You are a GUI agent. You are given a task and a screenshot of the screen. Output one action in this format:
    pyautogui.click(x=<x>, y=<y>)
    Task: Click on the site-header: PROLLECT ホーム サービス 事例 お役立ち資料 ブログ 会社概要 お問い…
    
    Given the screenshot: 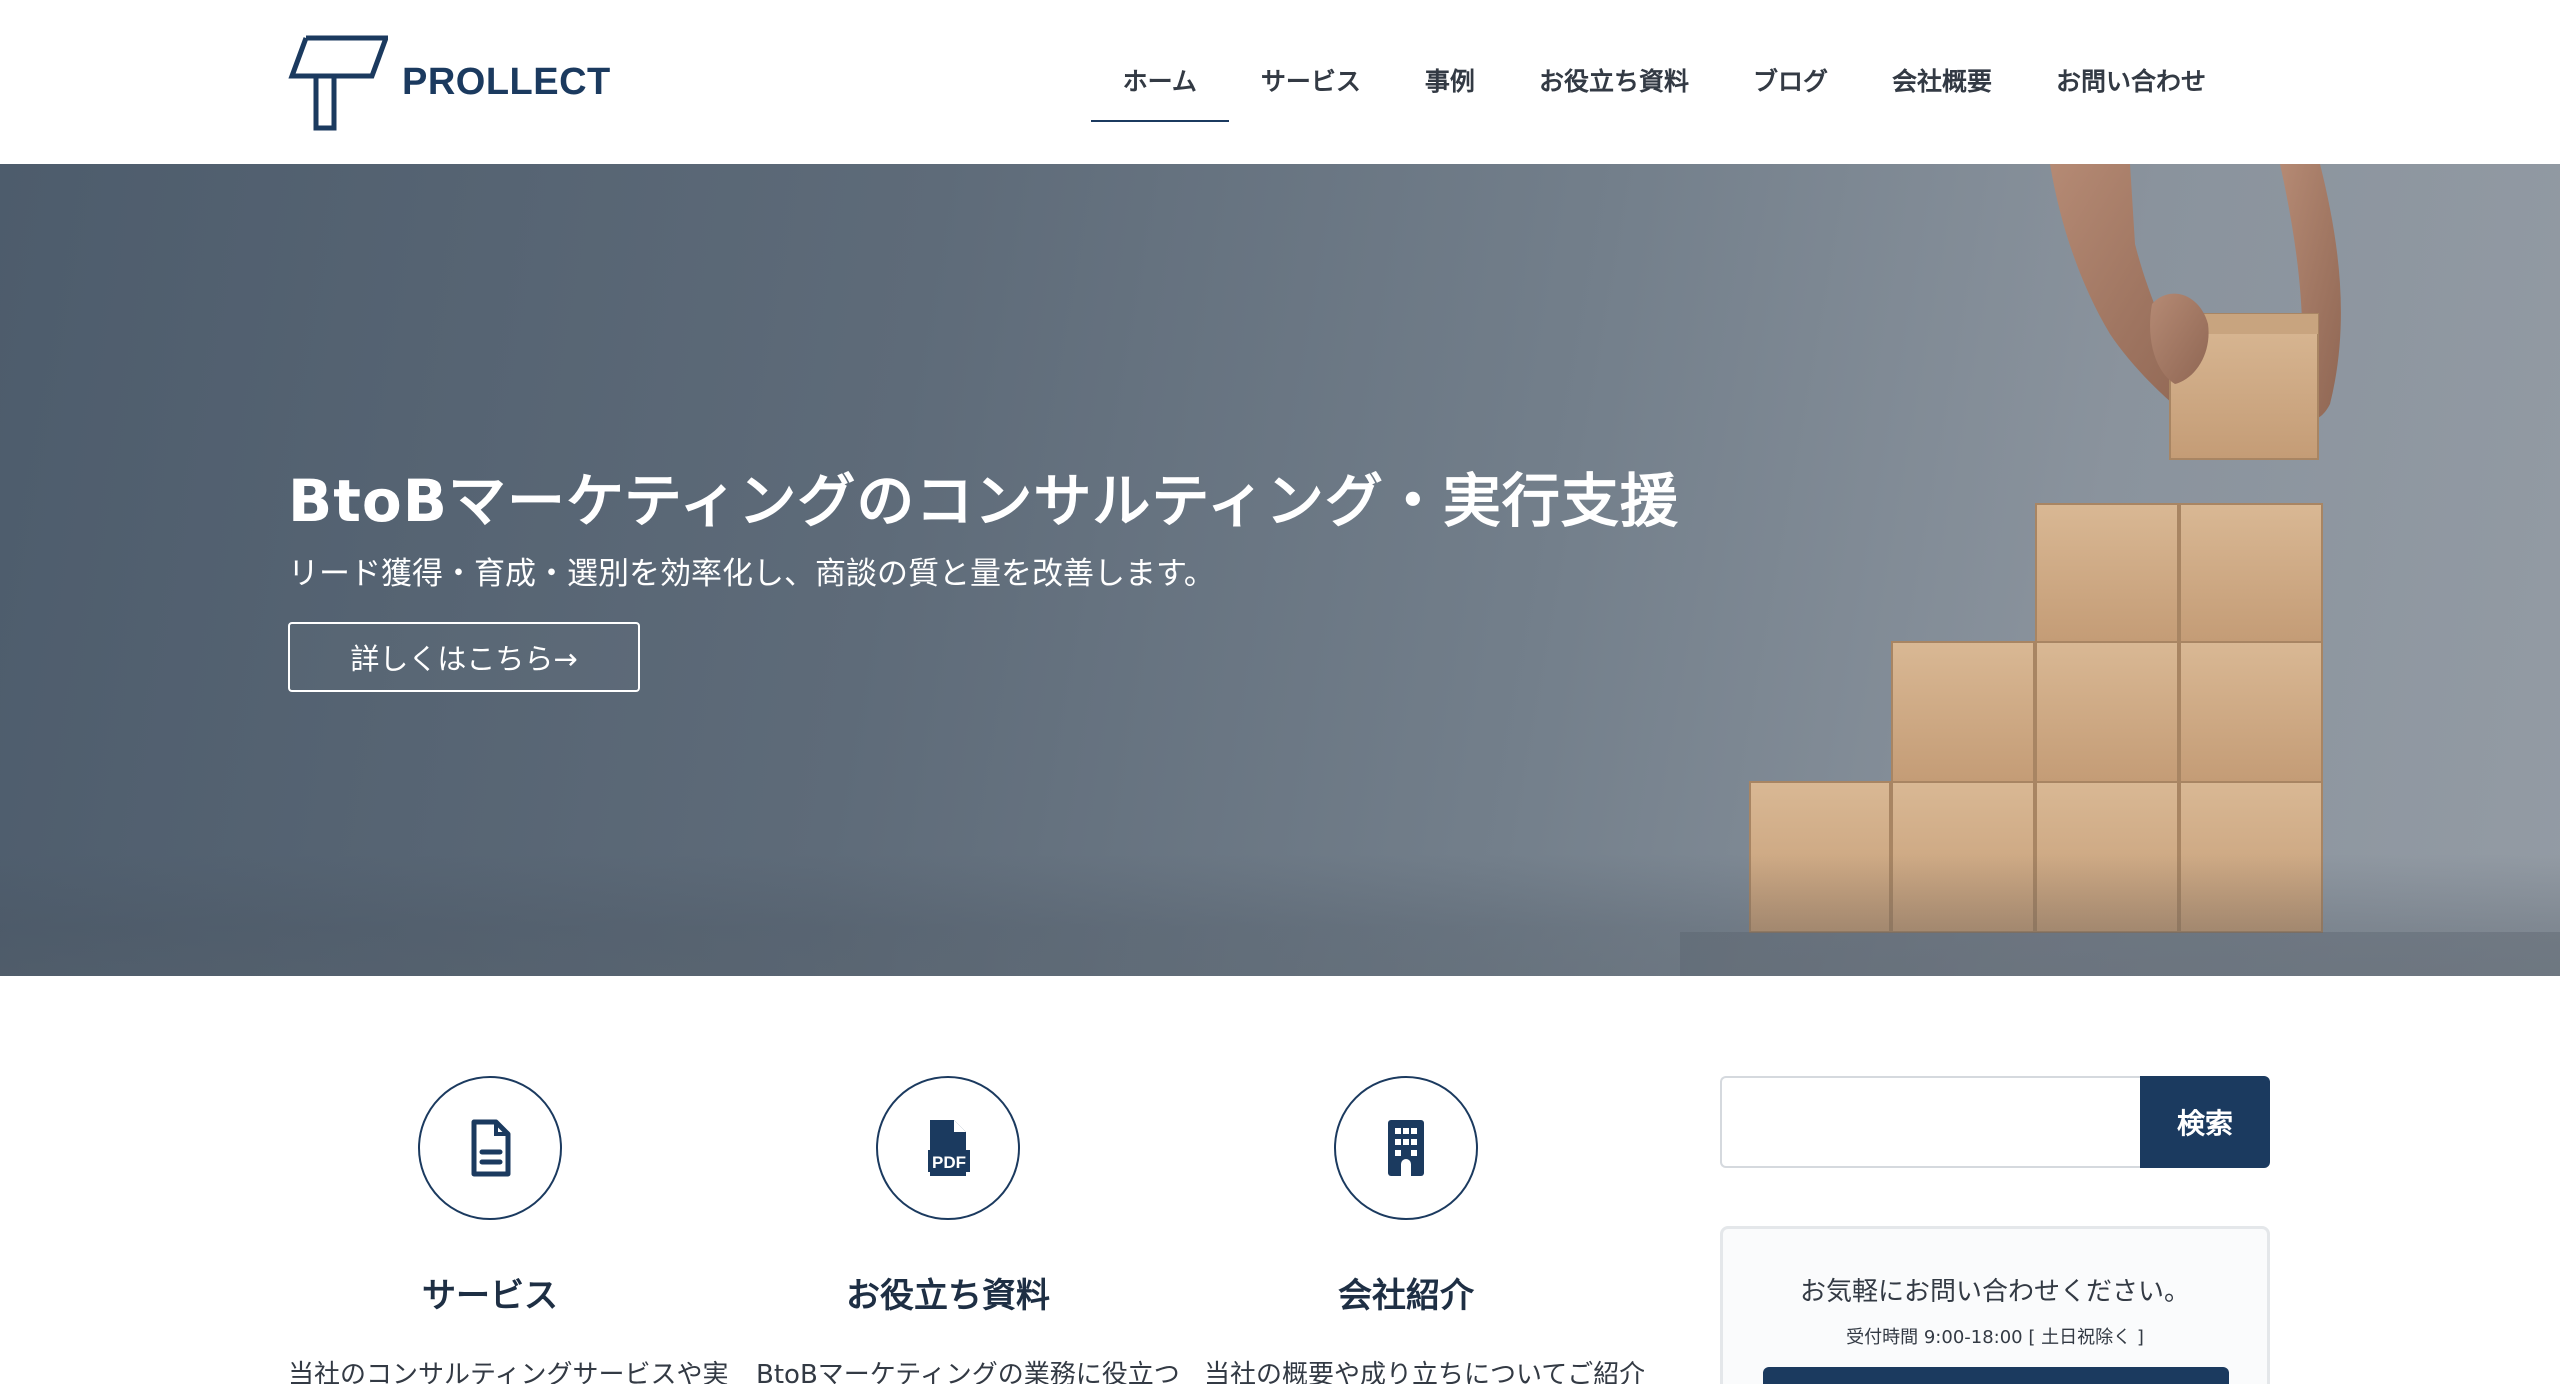 What is the action you would take?
    pyautogui.click(x=1280, y=82)
    